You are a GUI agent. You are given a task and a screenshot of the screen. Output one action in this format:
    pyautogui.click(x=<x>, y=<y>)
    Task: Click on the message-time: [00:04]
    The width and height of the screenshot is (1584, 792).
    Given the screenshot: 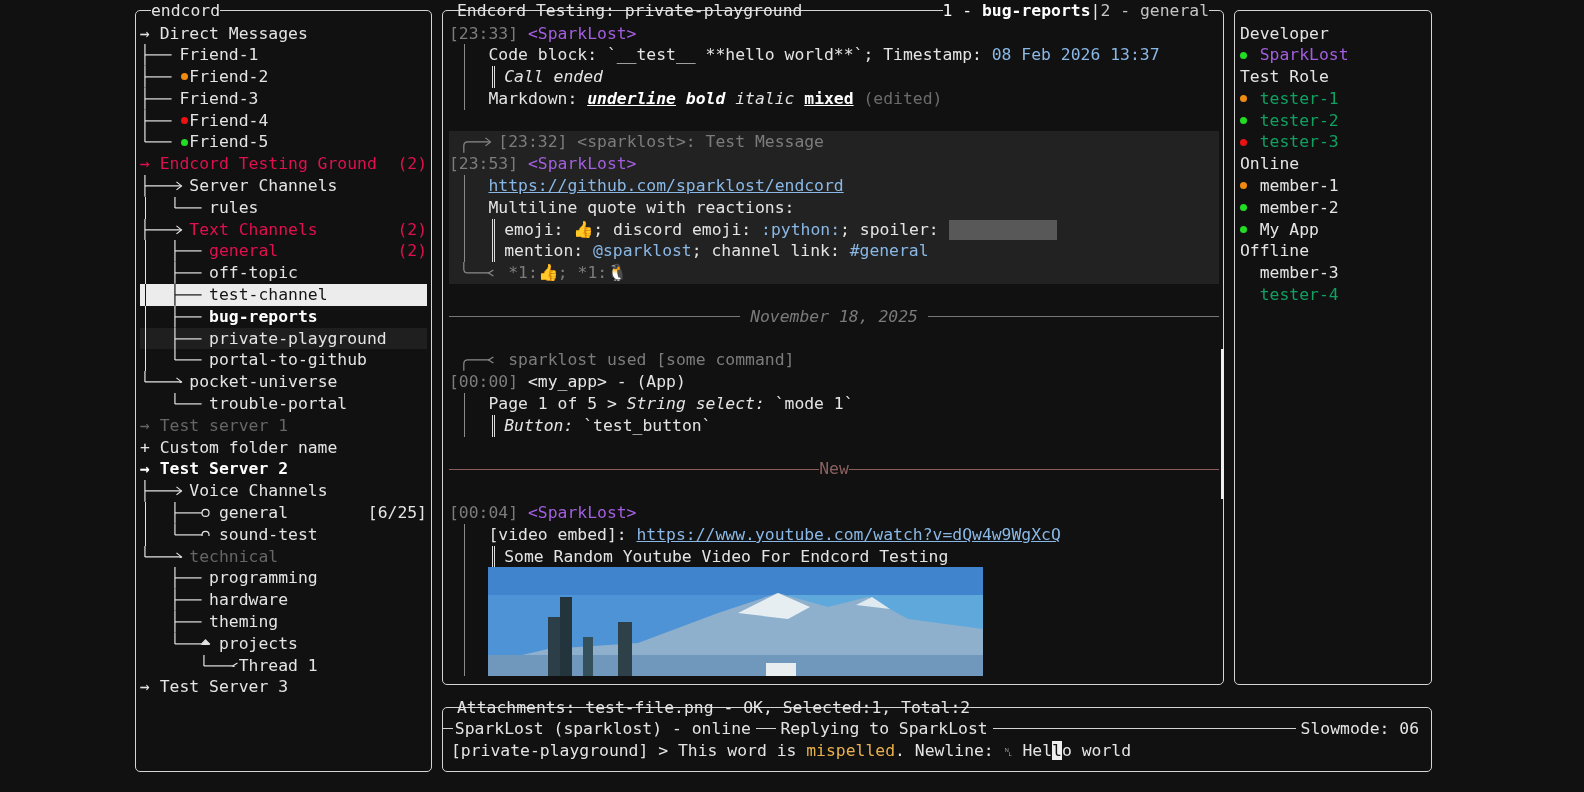 What is the action you would take?
    pyautogui.click(x=484, y=513)
    